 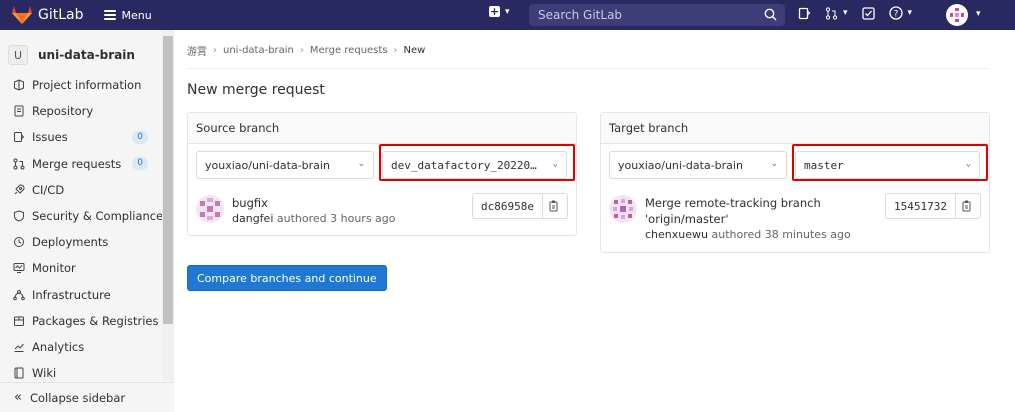 I want to click on double-chevron-left-icon: «, so click(x=18, y=397).